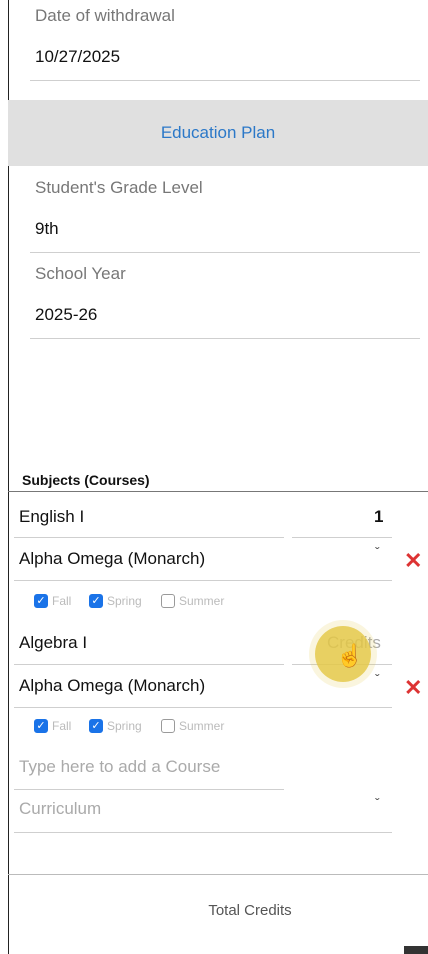 This screenshot has height=954, width=428. I want to click on education-plan-title: Education Plan, so click(218, 132).